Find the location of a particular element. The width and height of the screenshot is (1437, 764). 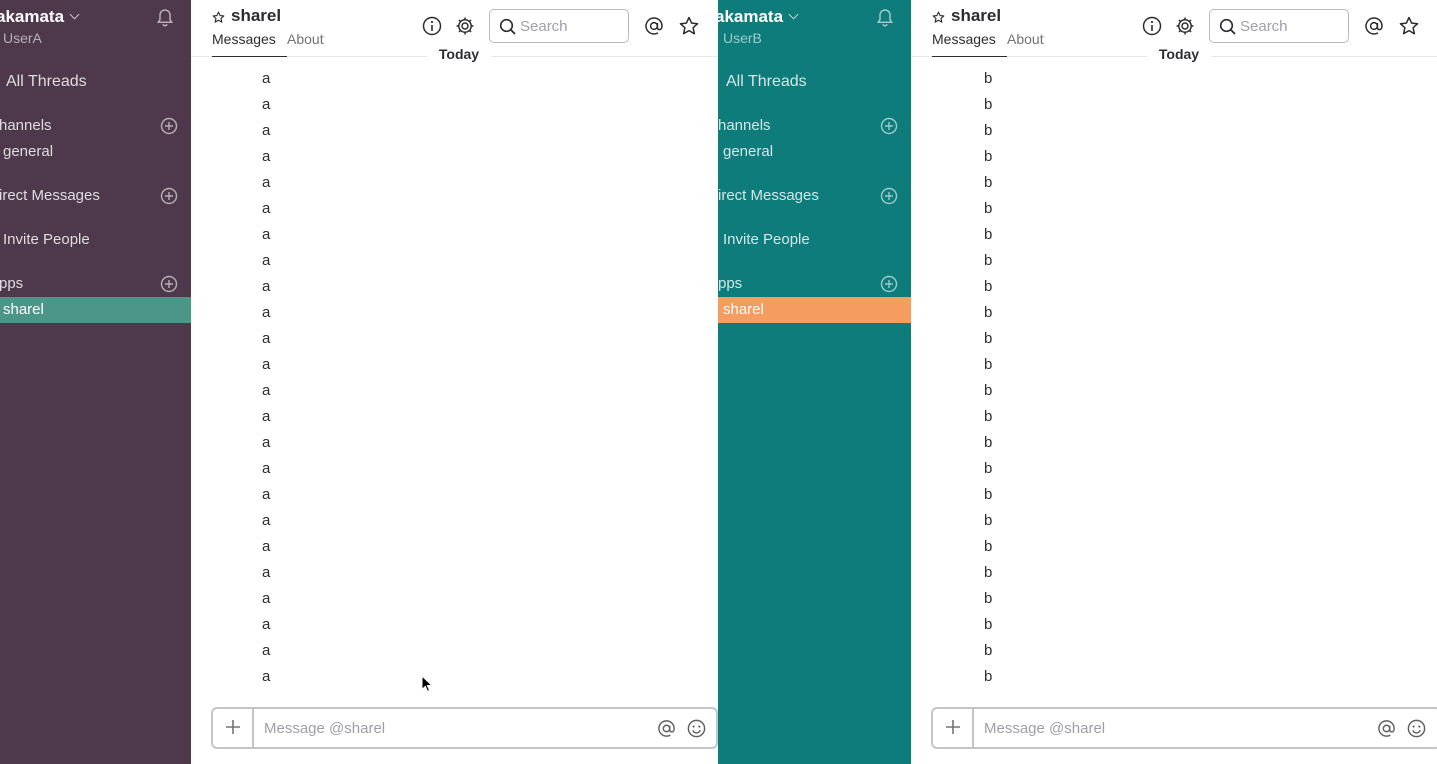

plus-icon is located at coordinates (953, 727).